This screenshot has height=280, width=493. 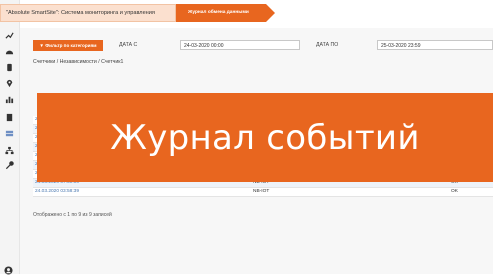 I want to click on chart-line-icon, so click(x=9, y=35).